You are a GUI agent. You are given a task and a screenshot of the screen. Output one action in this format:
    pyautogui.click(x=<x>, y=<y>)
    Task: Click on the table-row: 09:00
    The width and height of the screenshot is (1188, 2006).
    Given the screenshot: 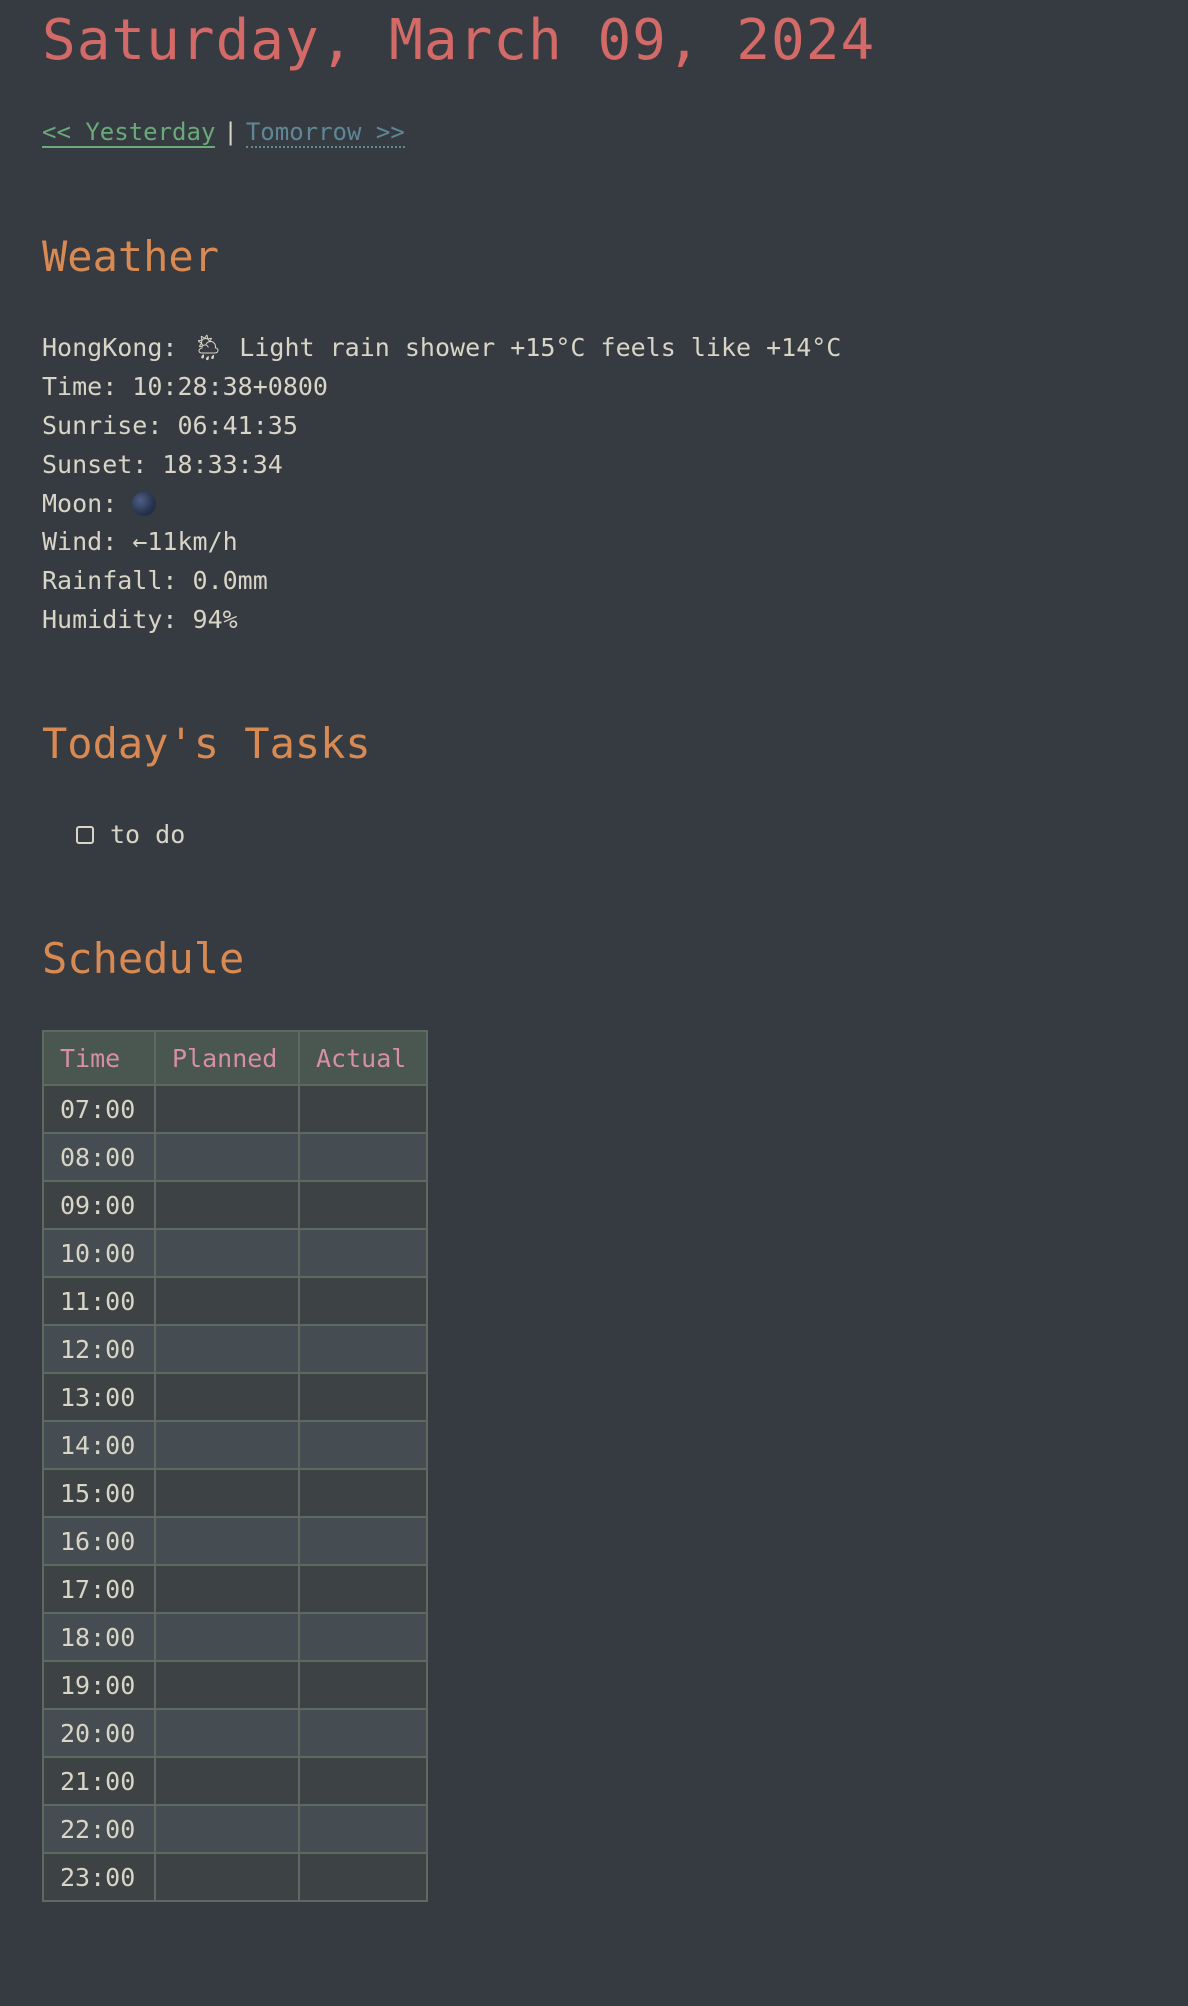 What is the action you would take?
    pyautogui.click(x=235, y=1205)
    